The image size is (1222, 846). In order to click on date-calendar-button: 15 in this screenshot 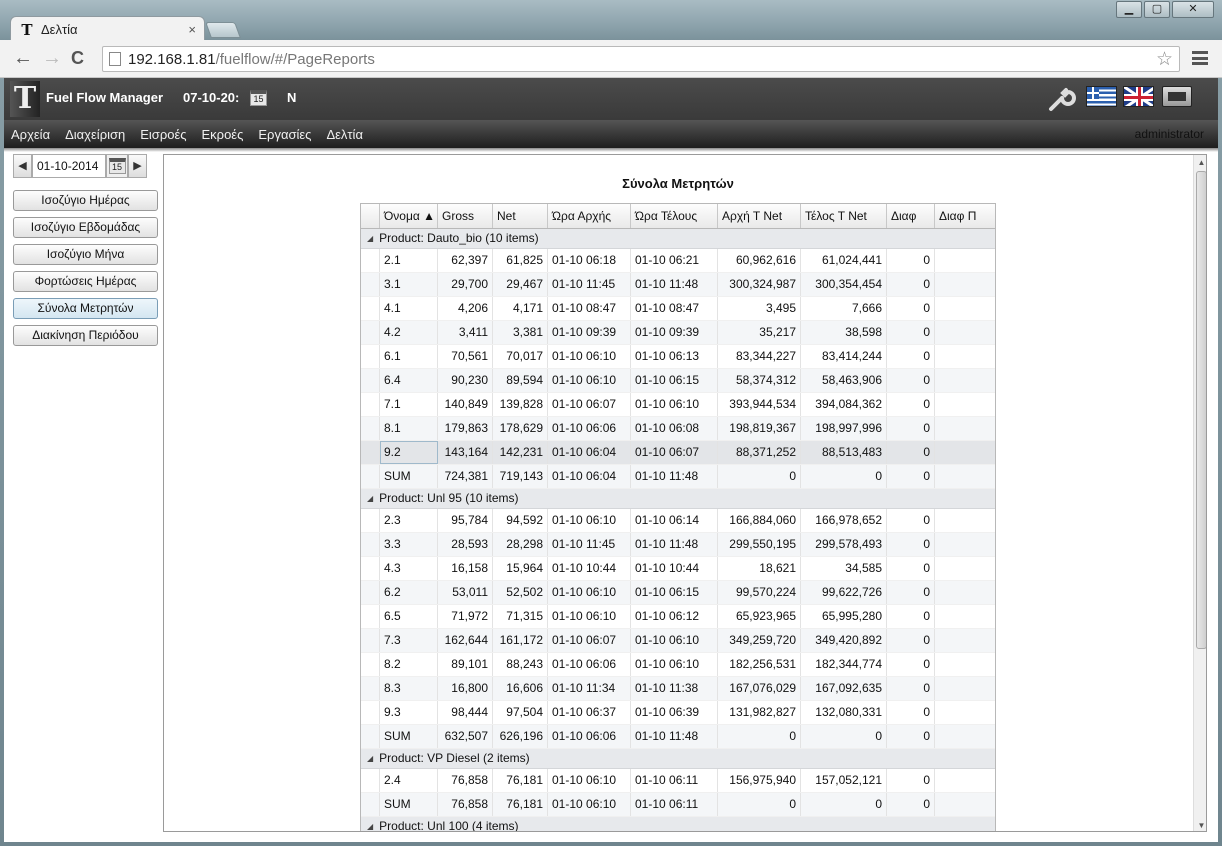, I will do `click(117, 166)`.